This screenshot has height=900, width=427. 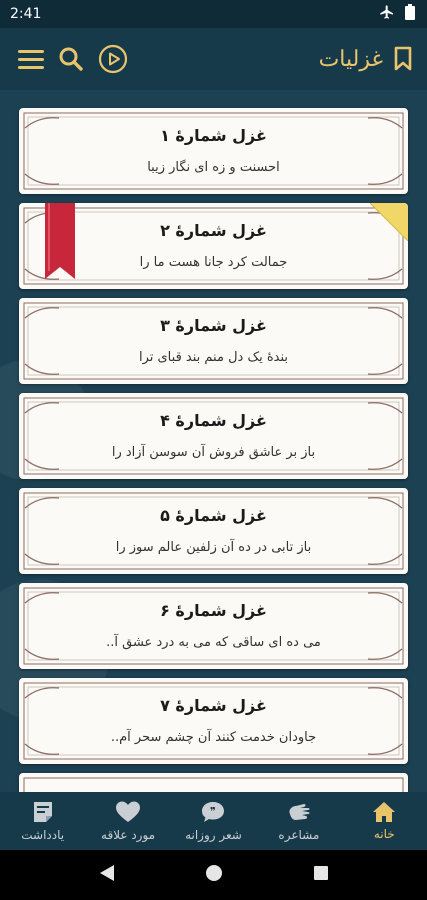 I want to click on airplane-mode-icon, so click(x=387, y=14).